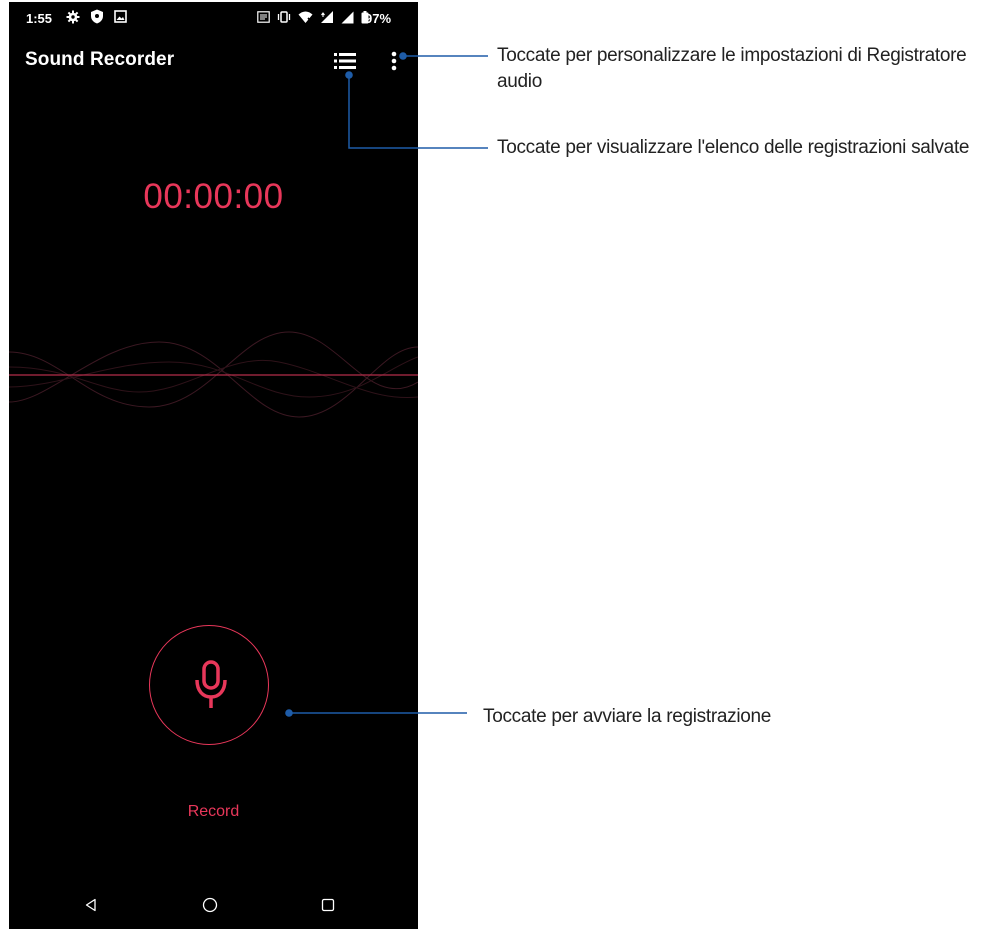 This screenshot has width=1006, height=929. What do you see at coordinates (213, 811) in the screenshot?
I see `record-label: Record` at bounding box center [213, 811].